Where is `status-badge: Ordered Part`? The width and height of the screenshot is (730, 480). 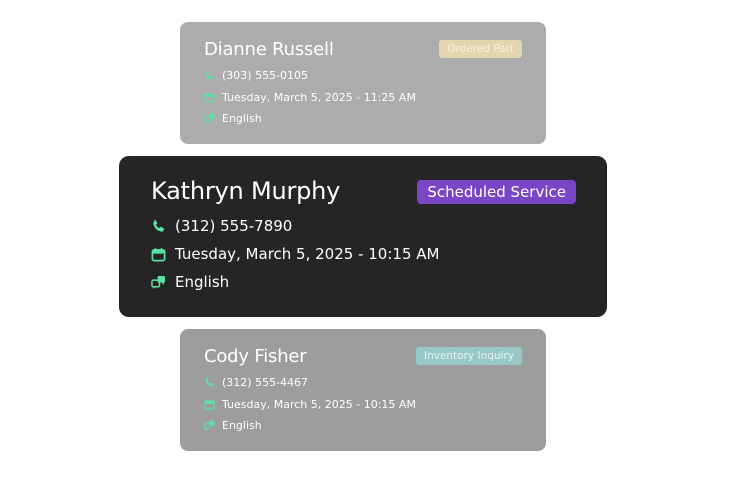
status-badge: Ordered Part is located at coordinates (480, 49).